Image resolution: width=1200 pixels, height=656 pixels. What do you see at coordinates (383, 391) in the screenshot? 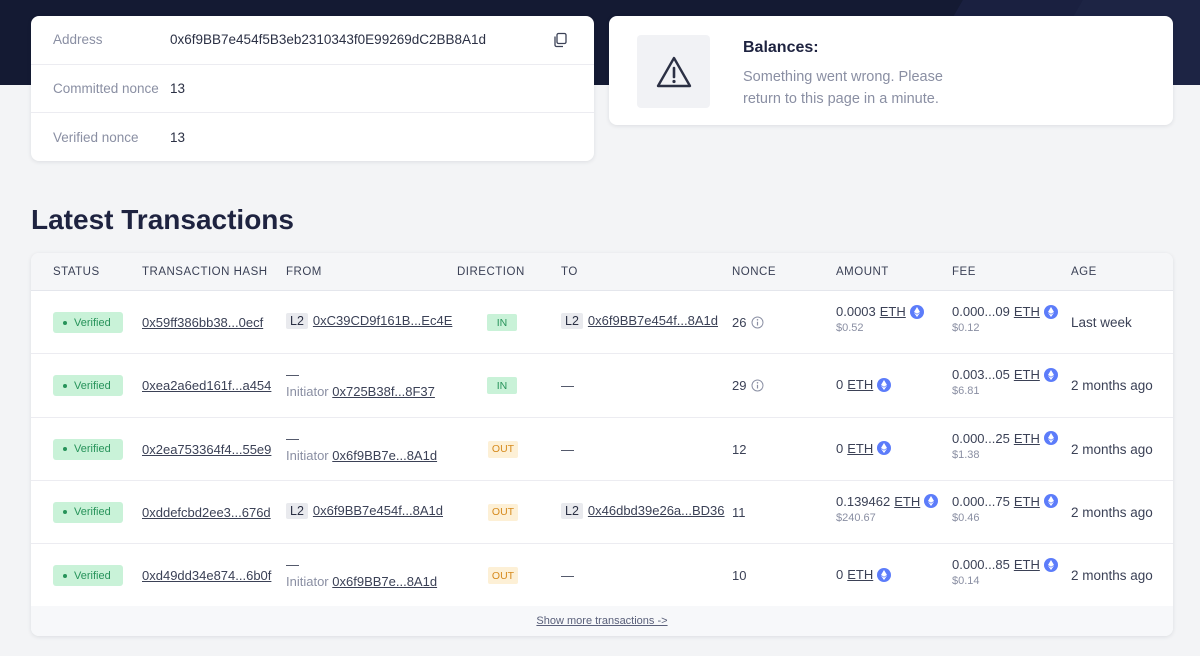
I see `initiator-address-link: 0x725B38f...8F37` at bounding box center [383, 391].